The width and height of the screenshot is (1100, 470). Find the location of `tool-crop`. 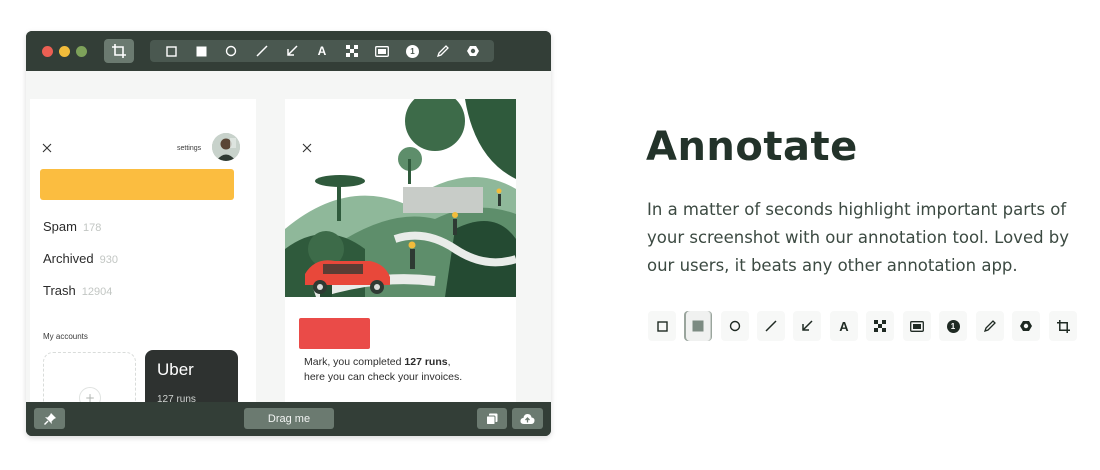

tool-crop is located at coordinates (1063, 326).